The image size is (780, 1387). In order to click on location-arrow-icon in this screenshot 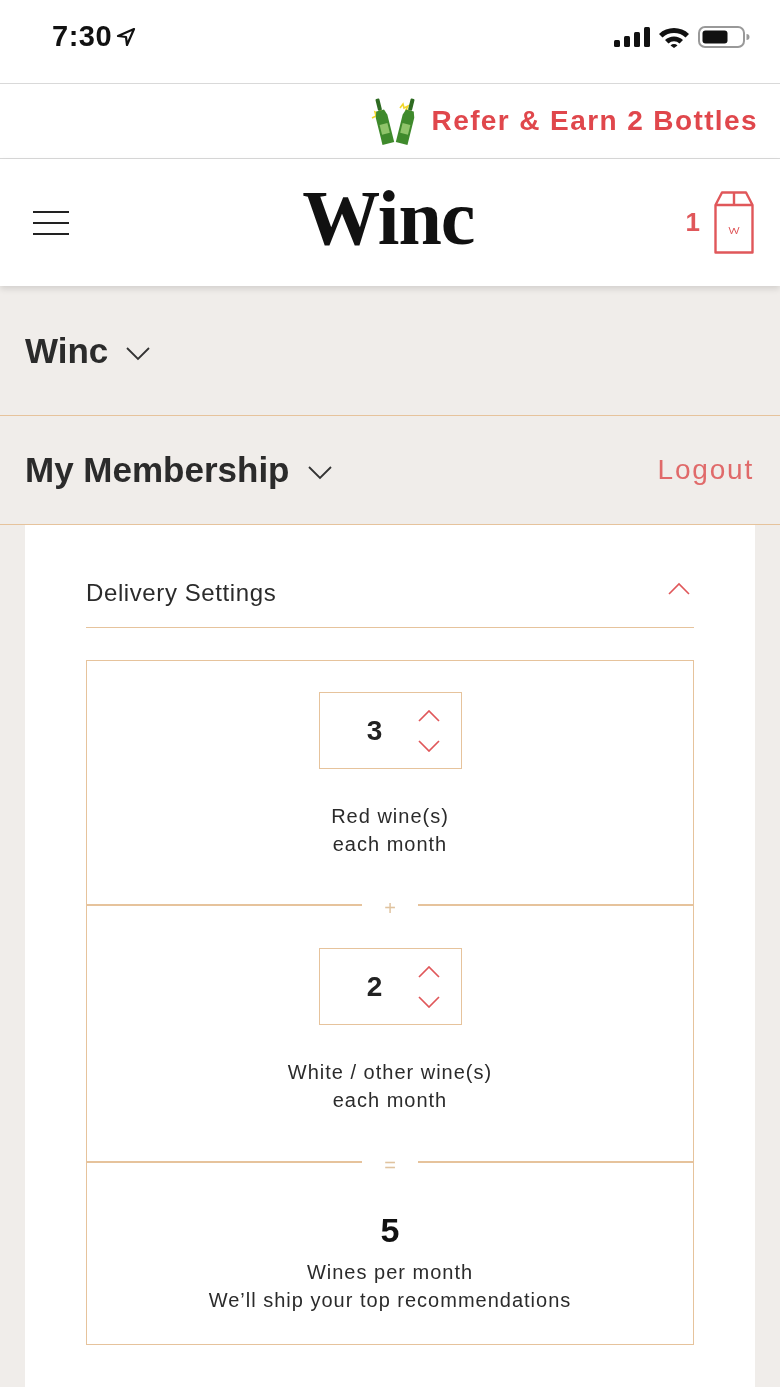, I will do `click(126, 36)`.